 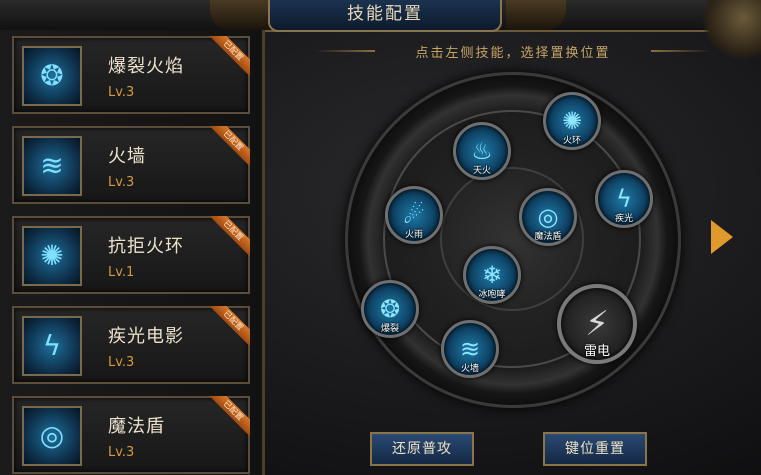 What do you see at coordinates (536, 15) in the screenshot?
I see `title-ornament-right` at bounding box center [536, 15].